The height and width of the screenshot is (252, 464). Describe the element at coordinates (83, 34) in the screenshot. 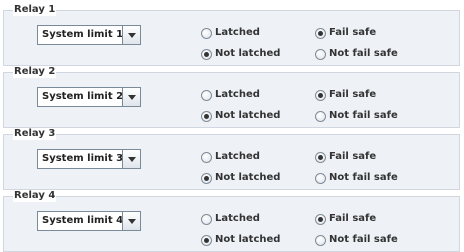

I see `system-limit-value: System limit 1` at that location.